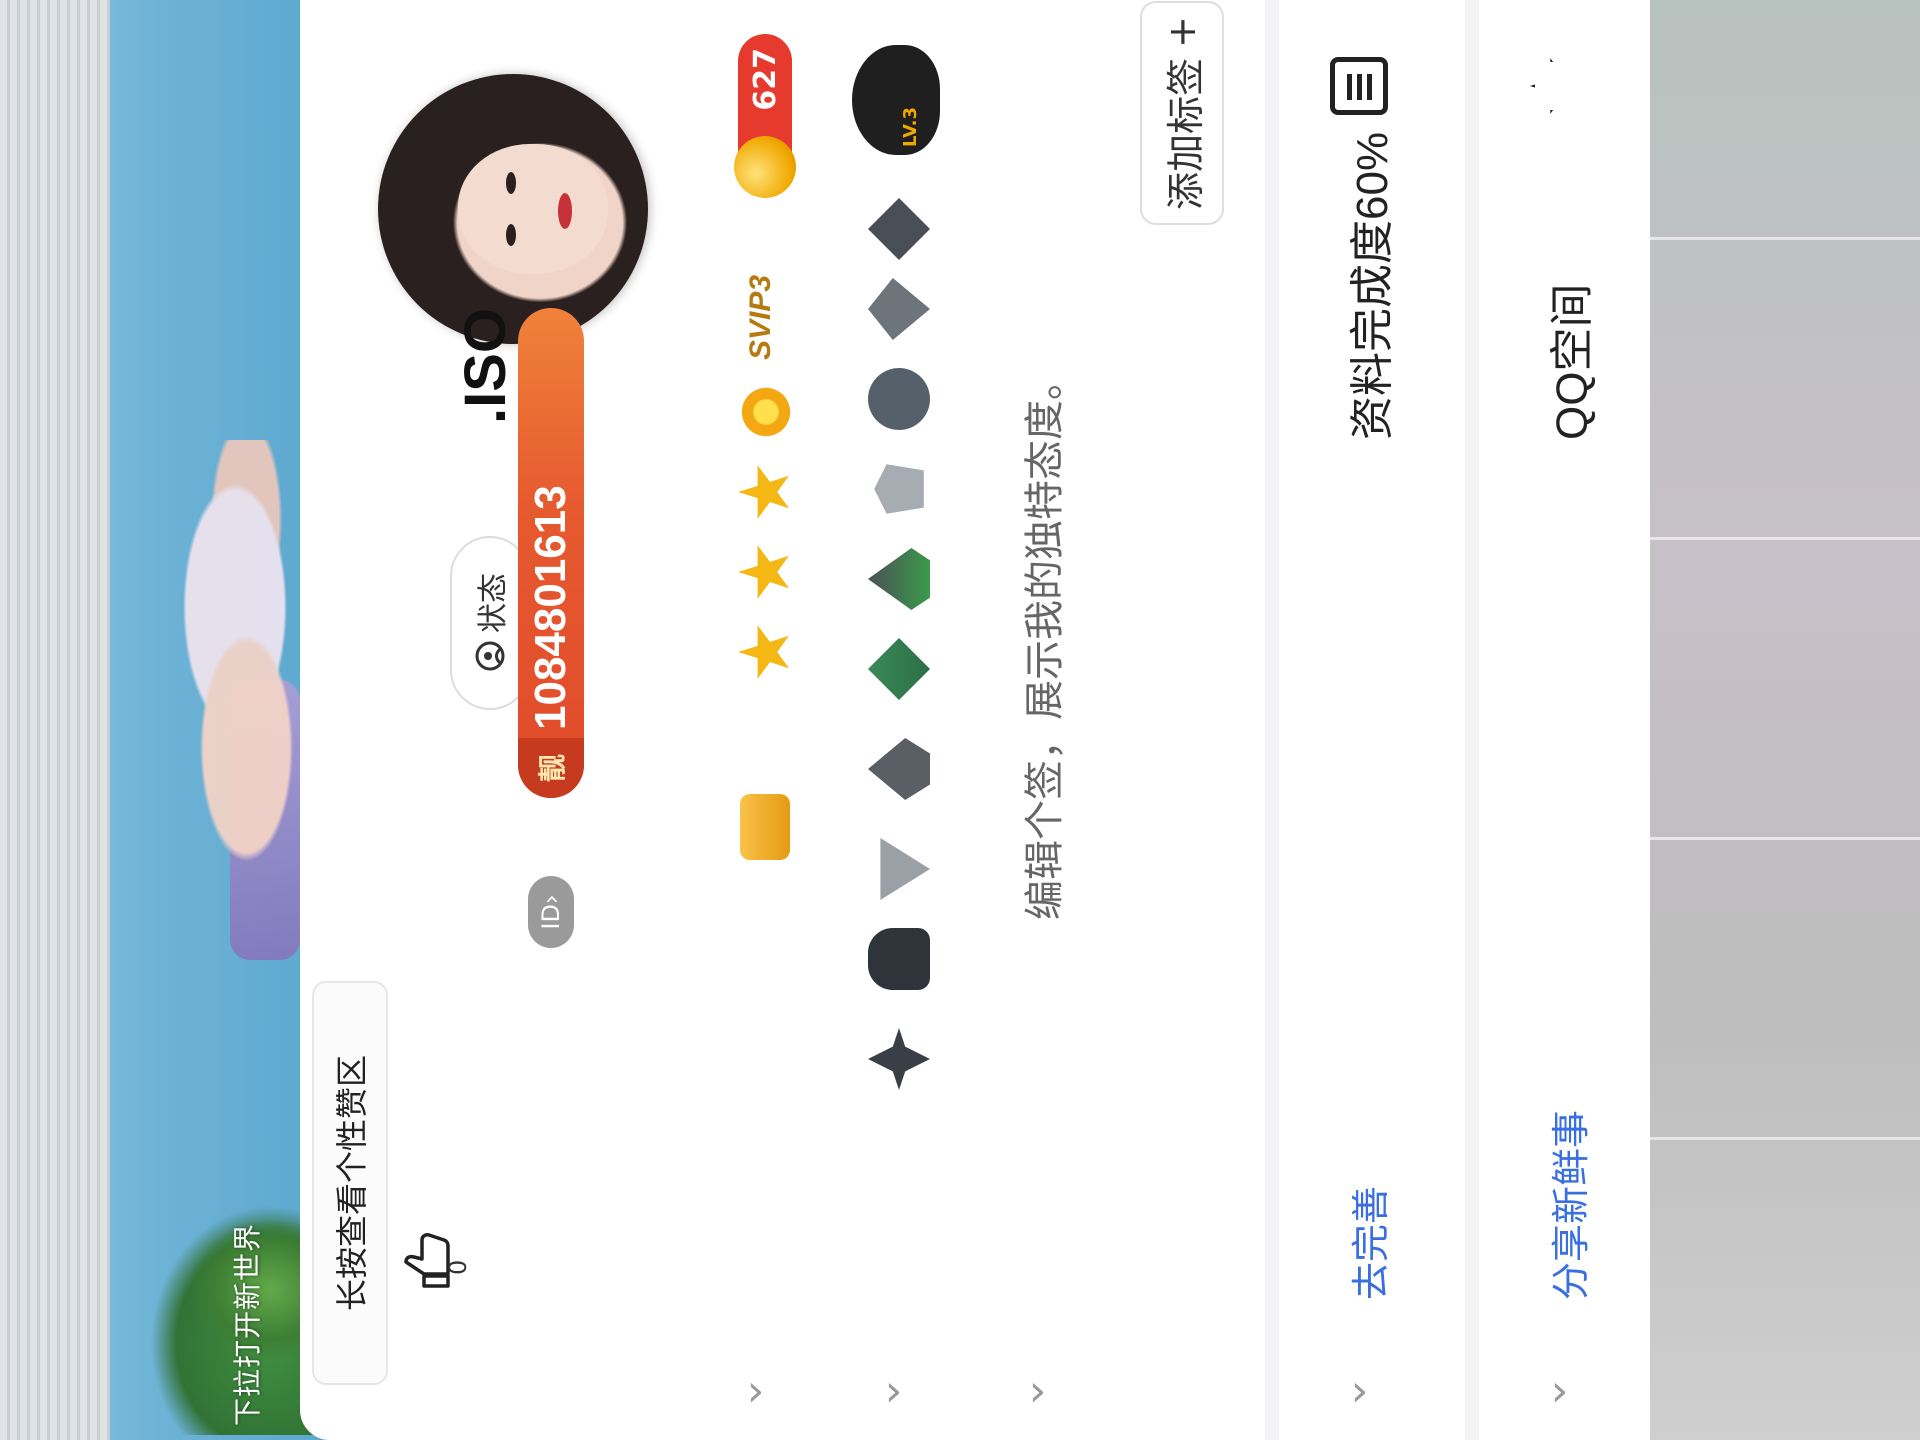  Describe the element at coordinates (765, 827) in the screenshot. I see `crown-badge-icon` at that location.